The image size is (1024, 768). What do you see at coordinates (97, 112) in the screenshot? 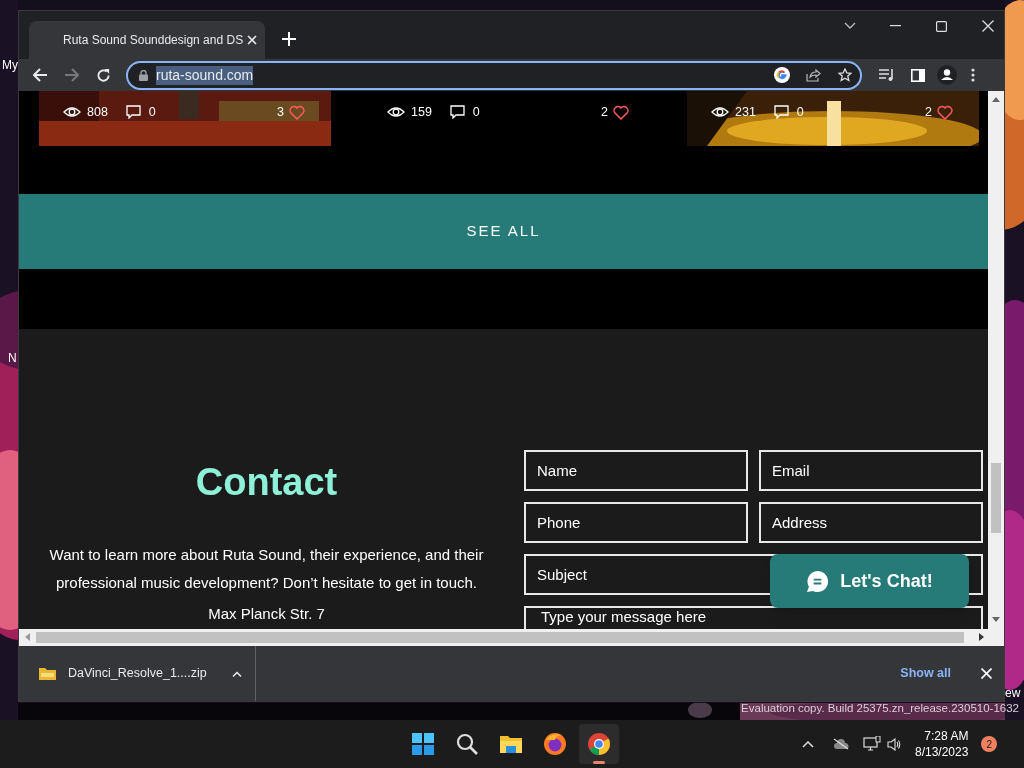
I see `view-count: 808` at bounding box center [97, 112].